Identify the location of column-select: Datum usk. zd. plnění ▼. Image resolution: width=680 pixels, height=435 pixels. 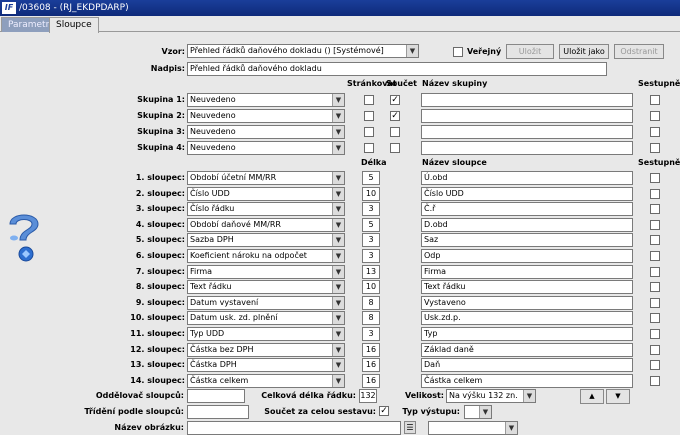
(266, 318).